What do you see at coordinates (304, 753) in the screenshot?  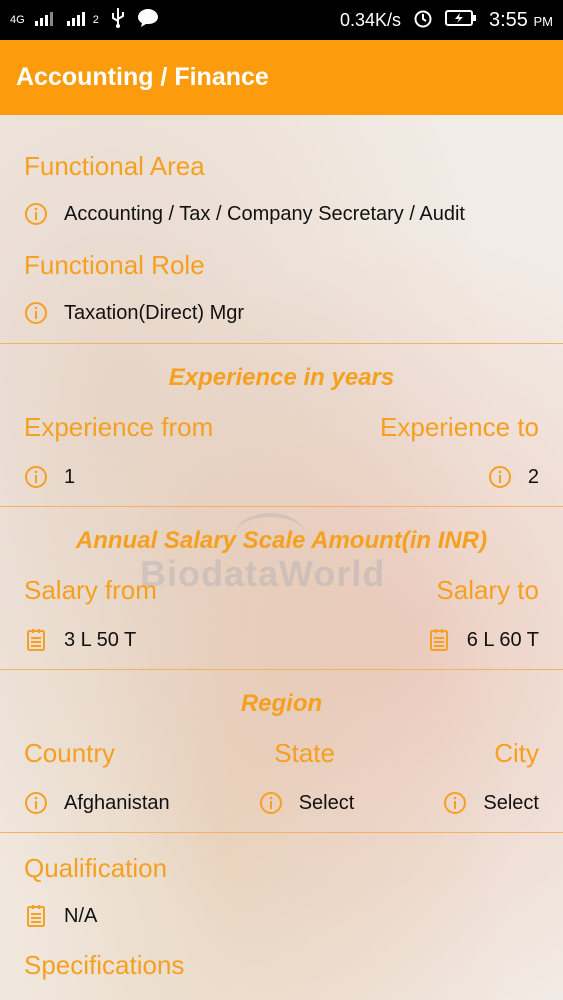 I see `state-label: State` at bounding box center [304, 753].